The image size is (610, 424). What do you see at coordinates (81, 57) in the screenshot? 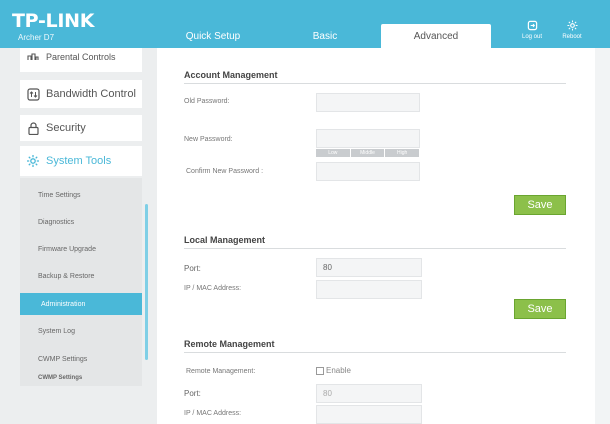
I see `sidebar-item-label: Parental Controls` at bounding box center [81, 57].